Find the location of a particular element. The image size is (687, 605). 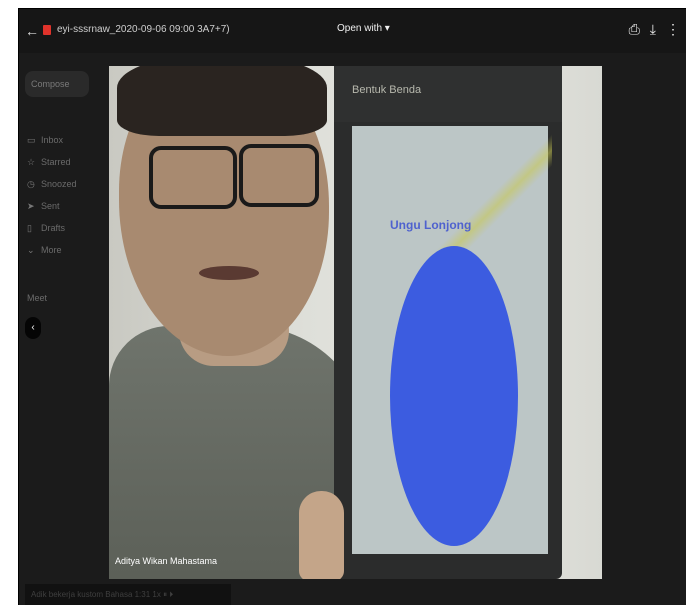

more-vert-icon: ⋮ is located at coordinates (673, 29).